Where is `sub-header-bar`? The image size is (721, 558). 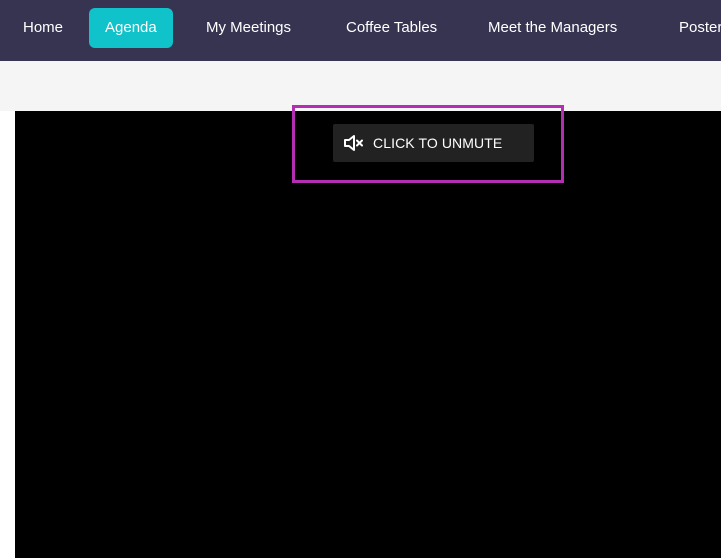
sub-header-bar is located at coordinates (360, 86).